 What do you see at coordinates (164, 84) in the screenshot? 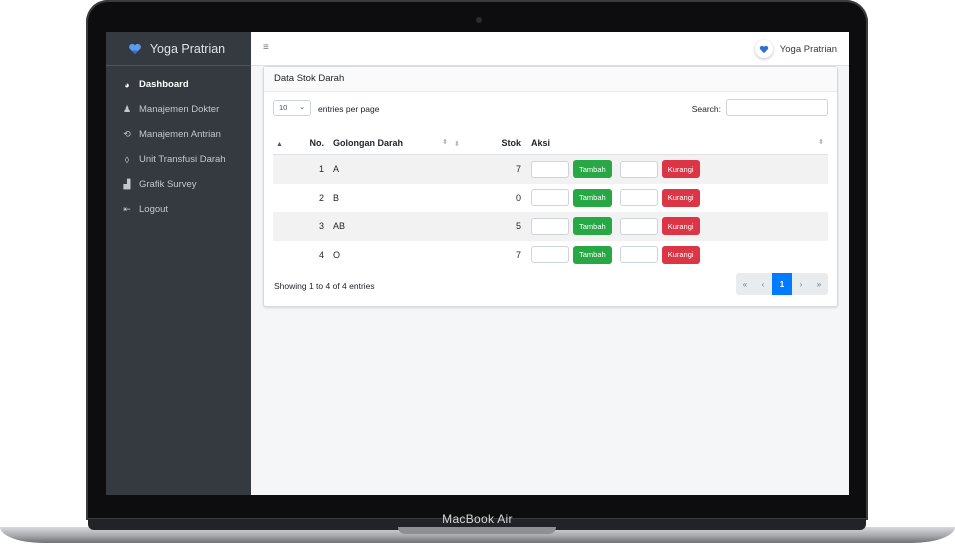
I see `sidebar-item-label: Dashboard` at bounding box center [164, 84].